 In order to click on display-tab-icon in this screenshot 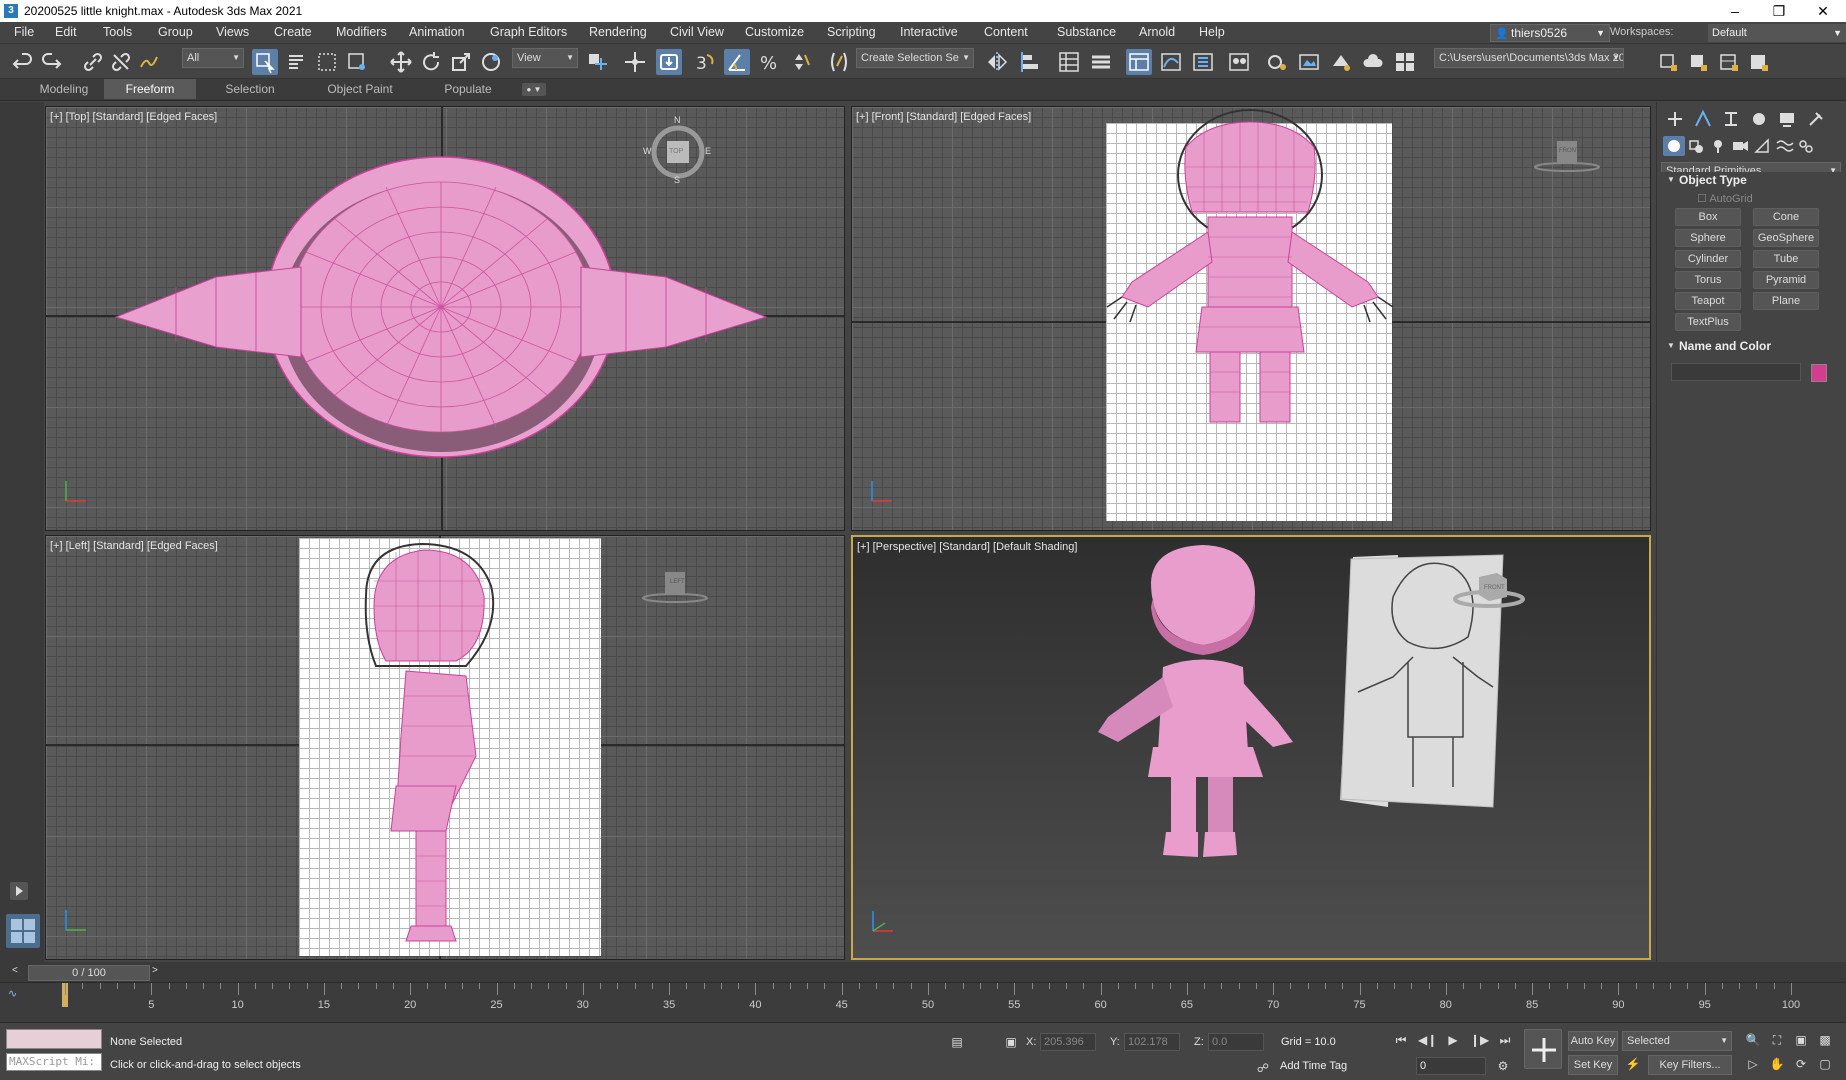, I will do `click(1787, 119)`.